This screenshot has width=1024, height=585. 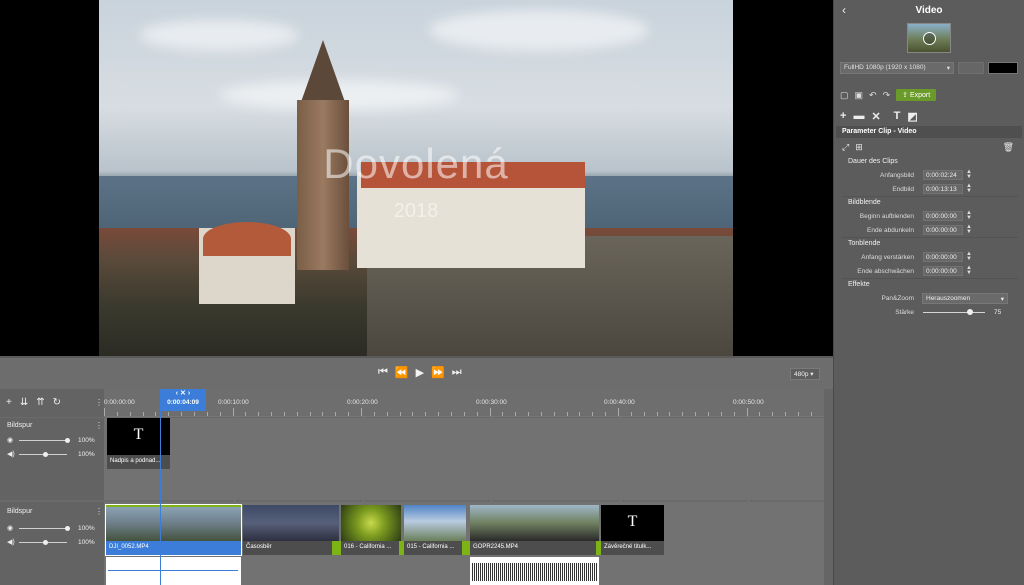 What do you see at coordinates (402, 372) in the screenshot?
I see `step-back-icon: ⏪` at bounding box center [402, 372].